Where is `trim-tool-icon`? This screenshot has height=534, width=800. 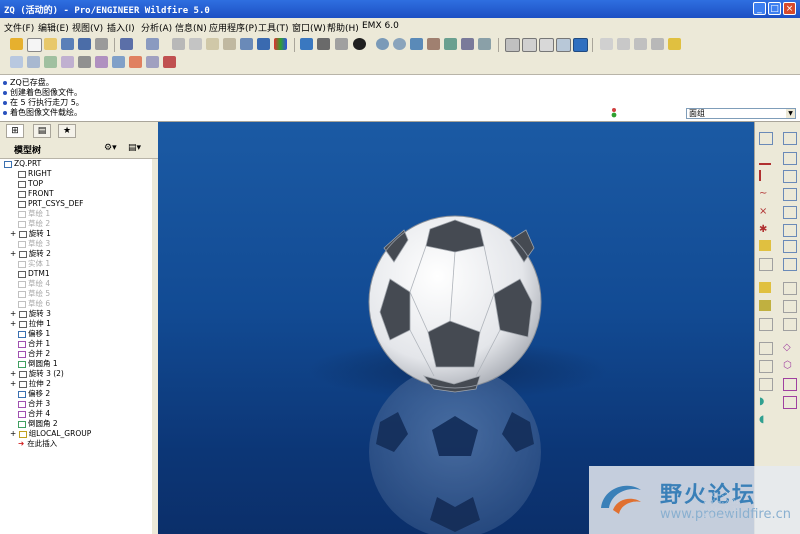 trim-tool-icon is located at coordinates (766, 366).